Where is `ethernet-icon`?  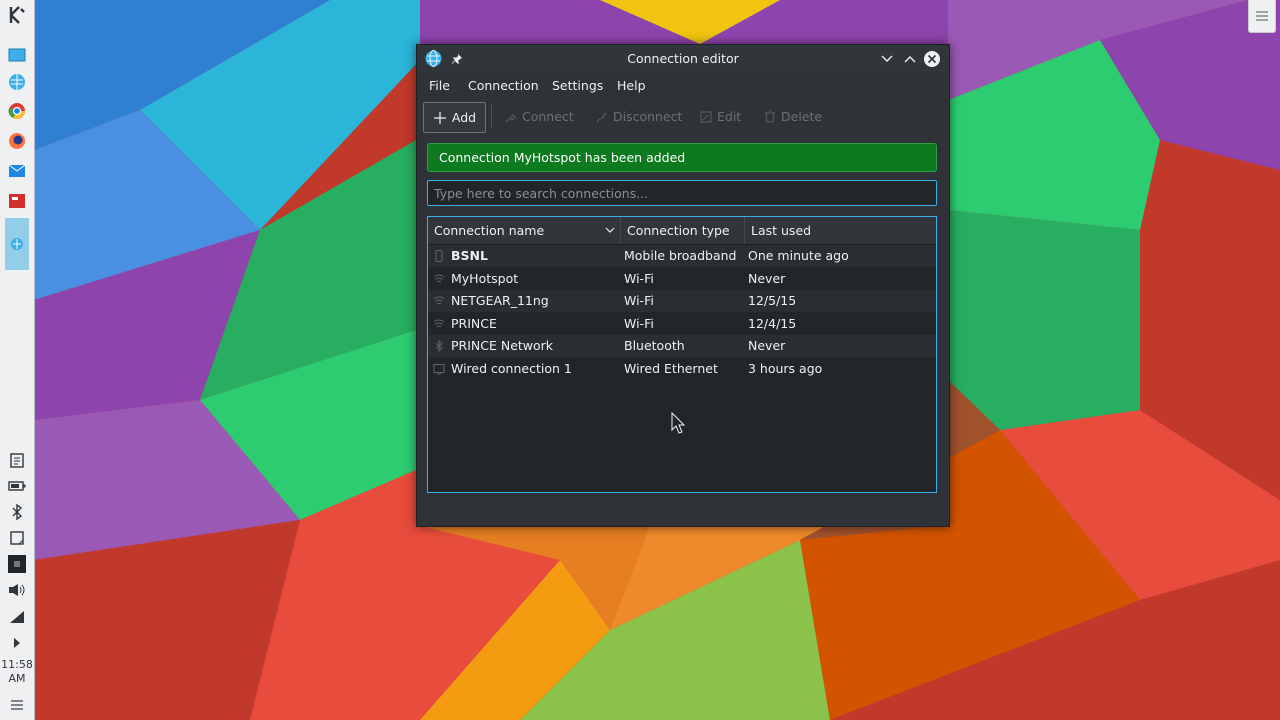 ethernet-icon is located at coordinates (439, 368).